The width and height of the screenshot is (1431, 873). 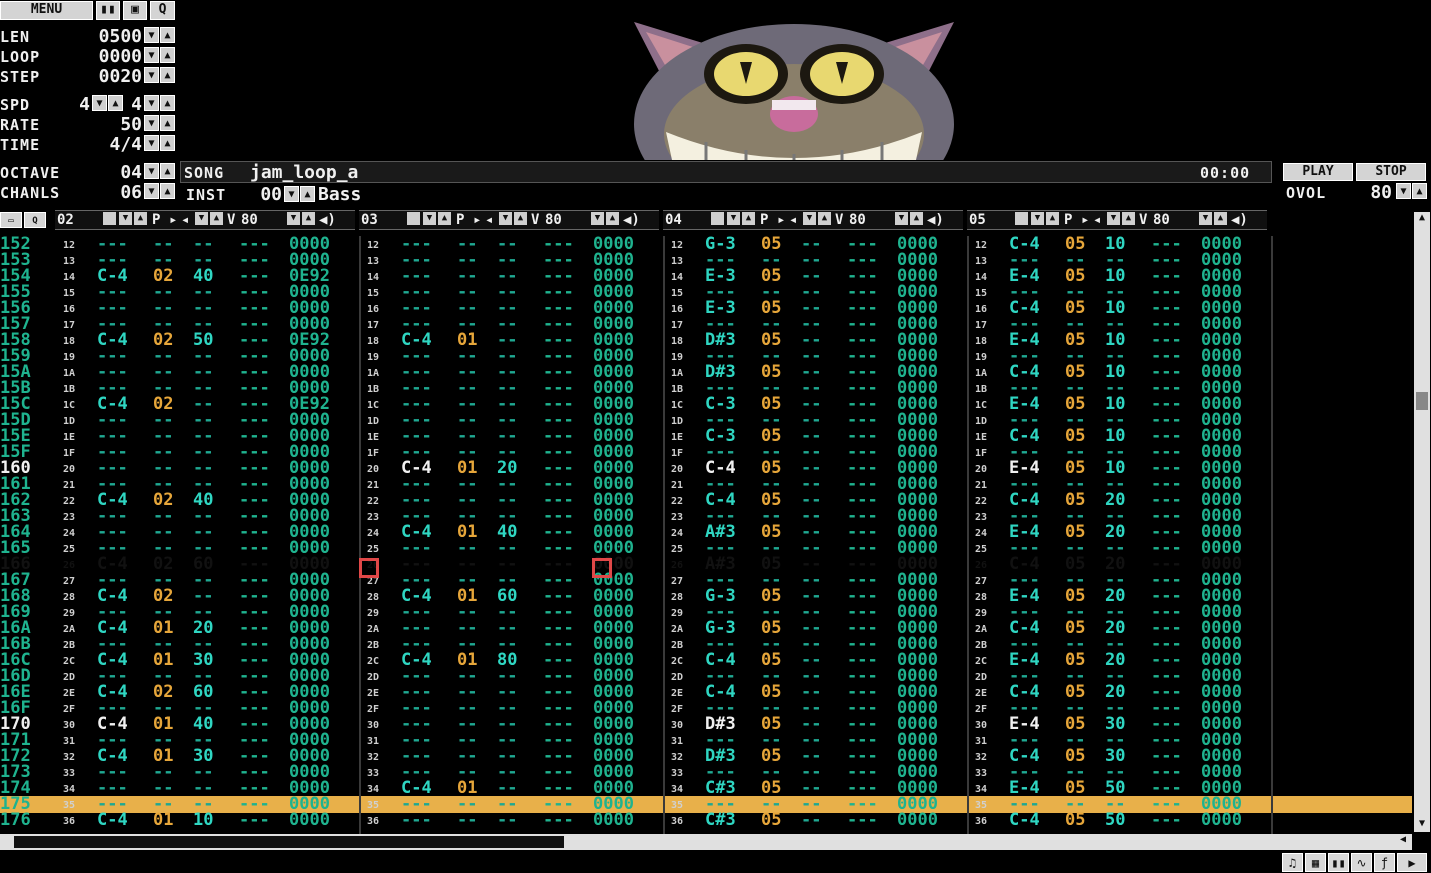 What do you see at coordinates (11, 220) in the screenshot?
I see `row-options-icon: ▭` at bounding box center [11, 220].